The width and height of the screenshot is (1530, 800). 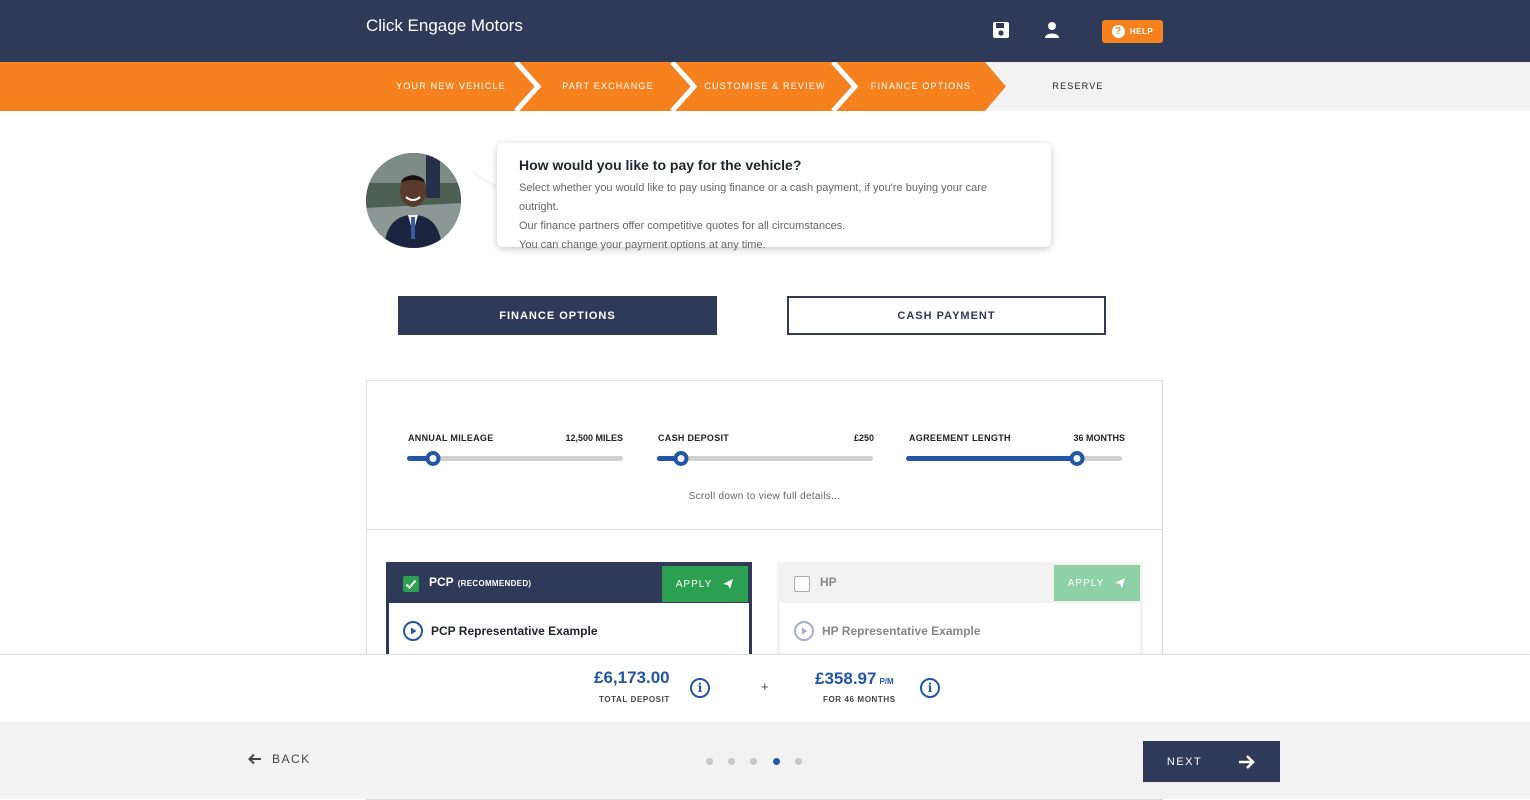 What do you see at coordinates (886, 681) in the screenshot?
I see `per-month-unit: P/M` at bounding box center [886, 681].